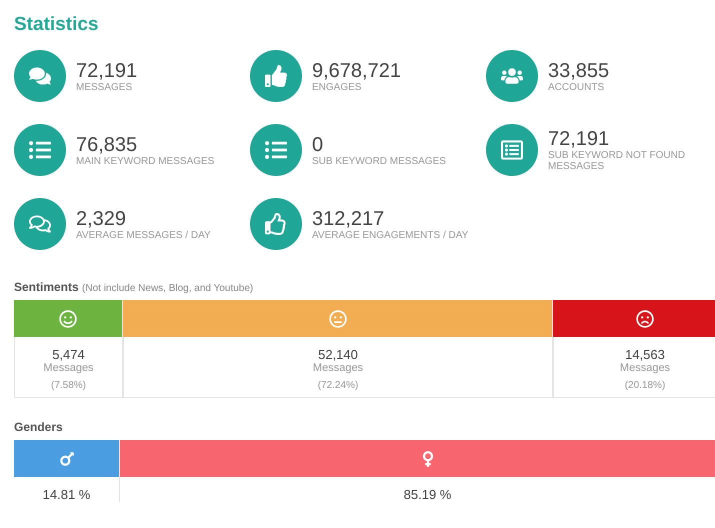 This screenshot has width=715, height=528. I want to click on male-icon, so click(67, 459).